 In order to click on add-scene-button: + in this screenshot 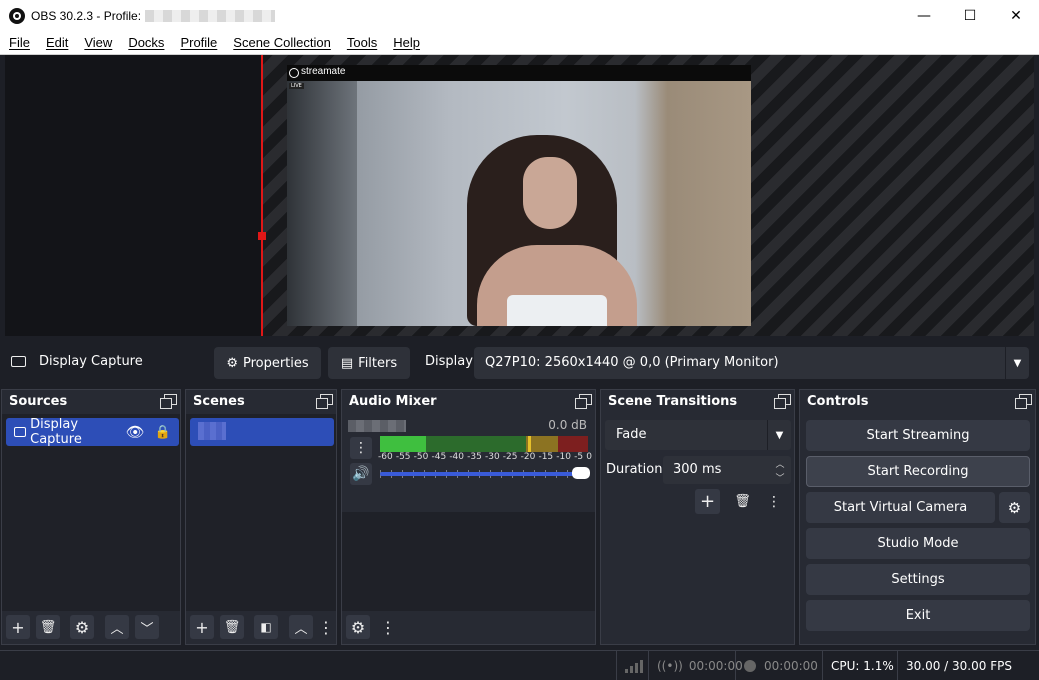, I will do `click(202, 627)`.